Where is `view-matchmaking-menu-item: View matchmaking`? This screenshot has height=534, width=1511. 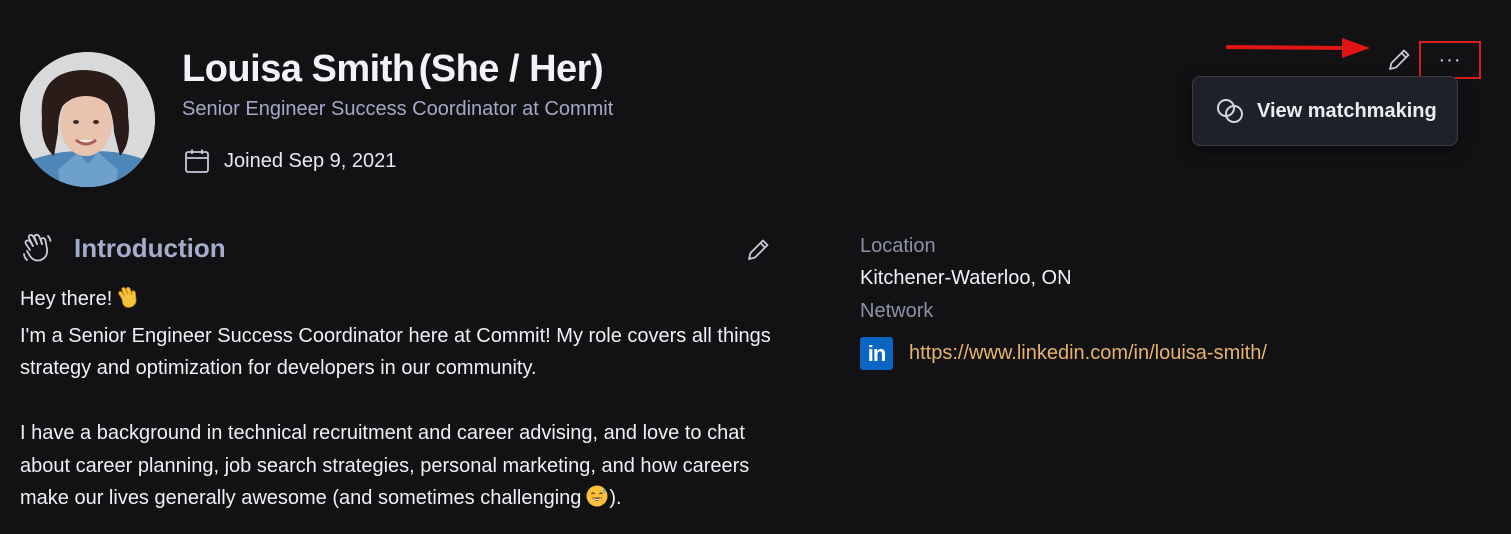 view-matchmaking-menu-item: View matchmaking is located at coordinates (1347, 111).